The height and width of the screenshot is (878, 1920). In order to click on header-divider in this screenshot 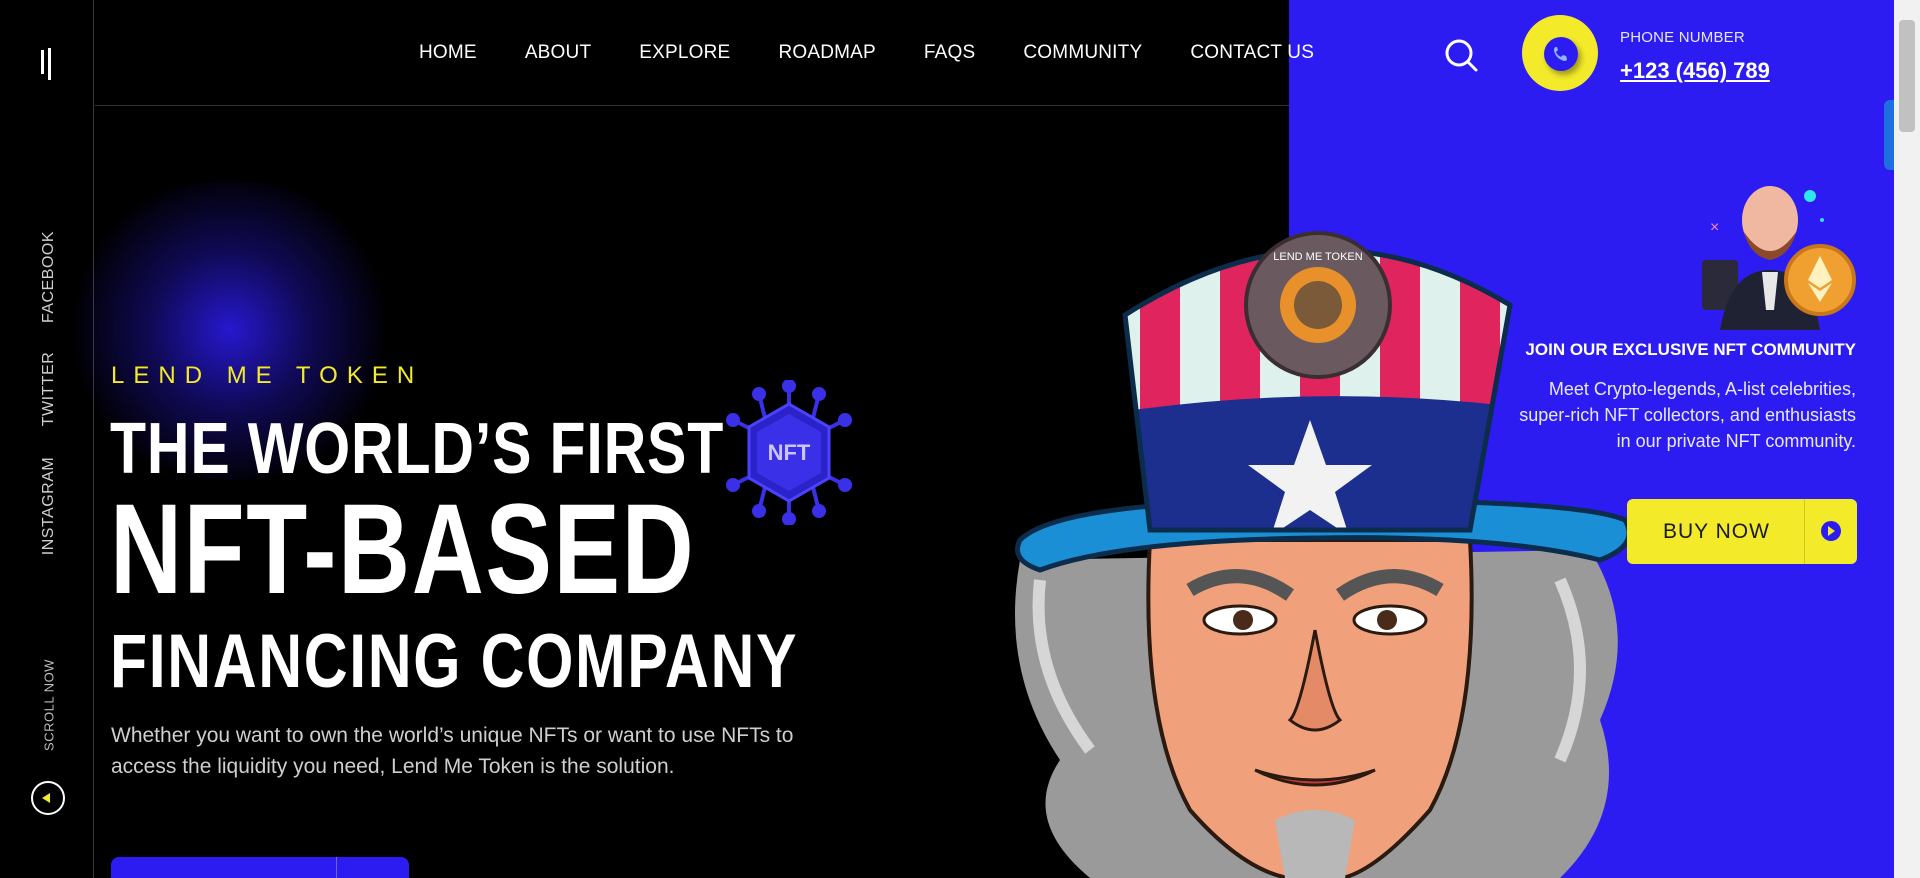, I will do `click(692, 105)`.